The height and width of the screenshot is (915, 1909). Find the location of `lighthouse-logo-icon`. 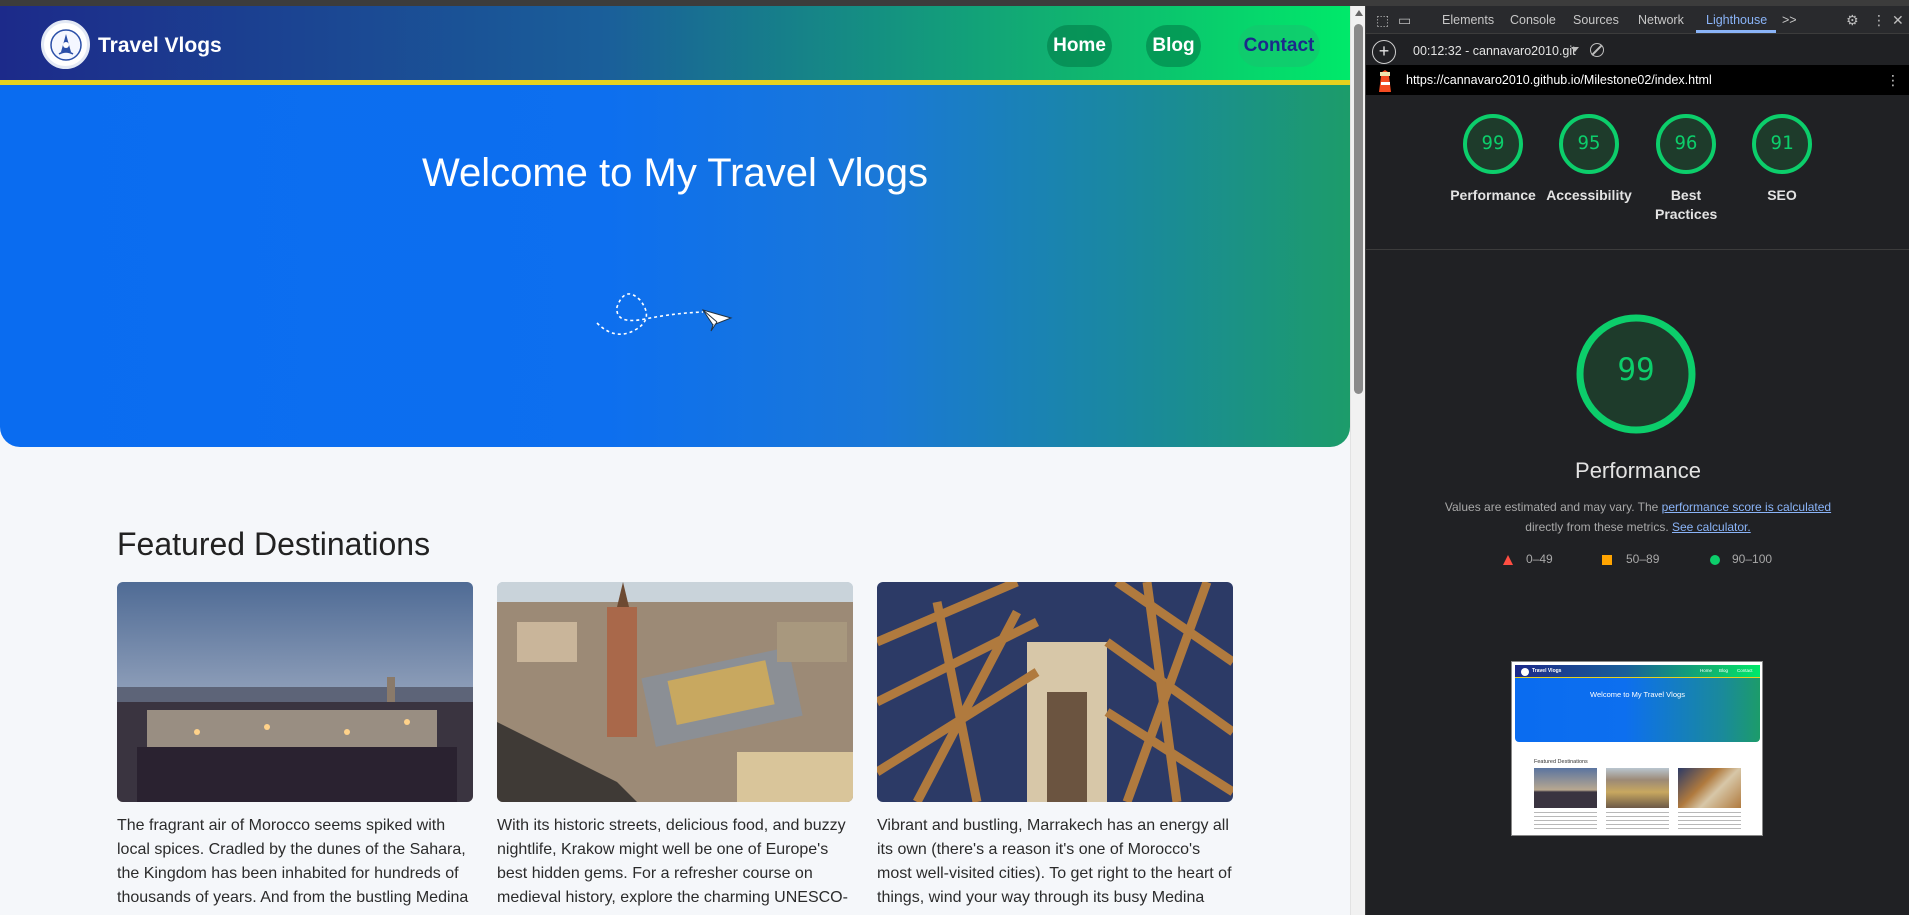

lighthouse-logo-icon is located at coordinates (1385, 81).